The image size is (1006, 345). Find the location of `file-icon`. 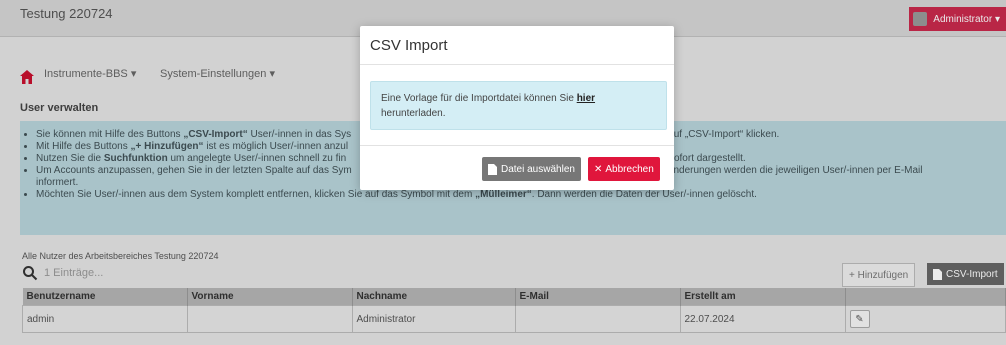

file-icon is located at coordinates (492, 169).